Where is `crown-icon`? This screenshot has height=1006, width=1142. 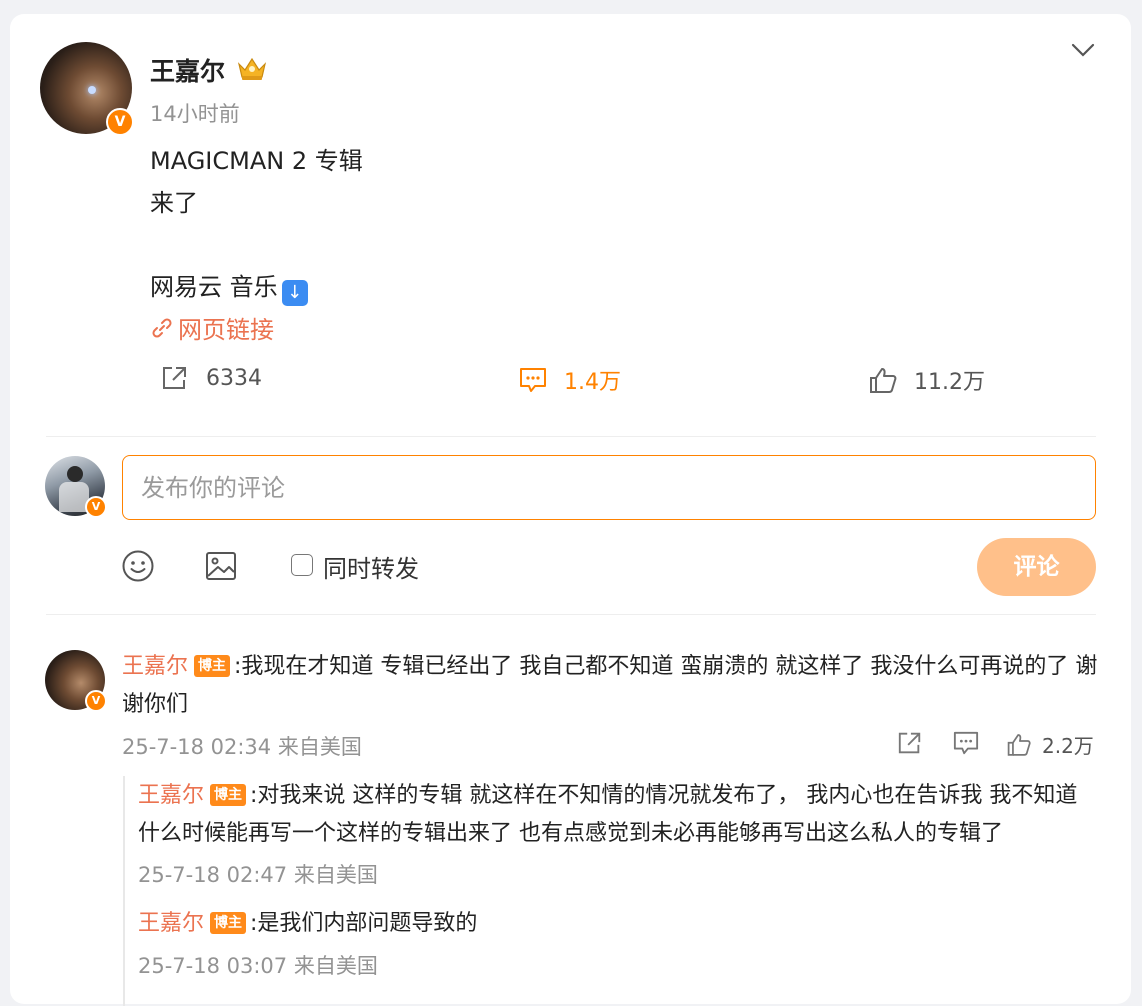
crown-icon is located at coordinates (252, 68).